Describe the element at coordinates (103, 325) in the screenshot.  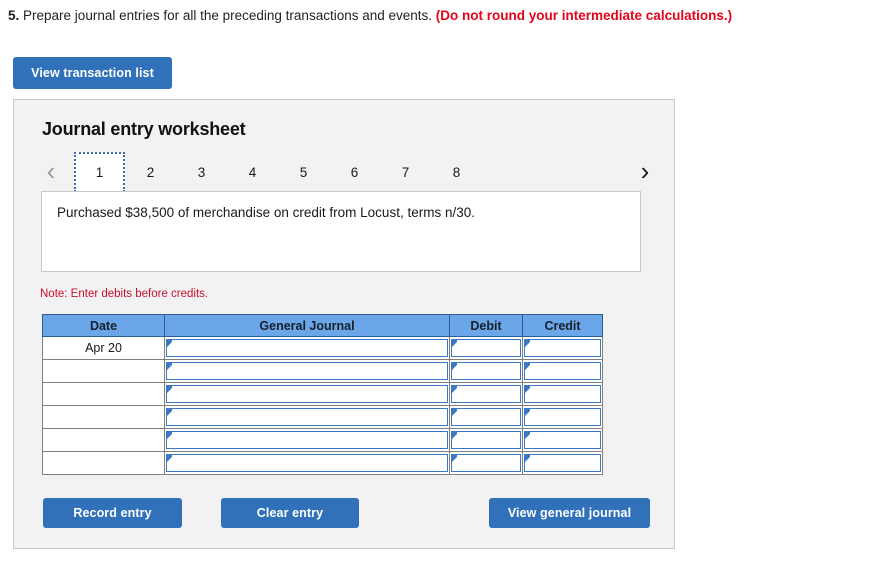
I see `column-header-date: Date` at that location.